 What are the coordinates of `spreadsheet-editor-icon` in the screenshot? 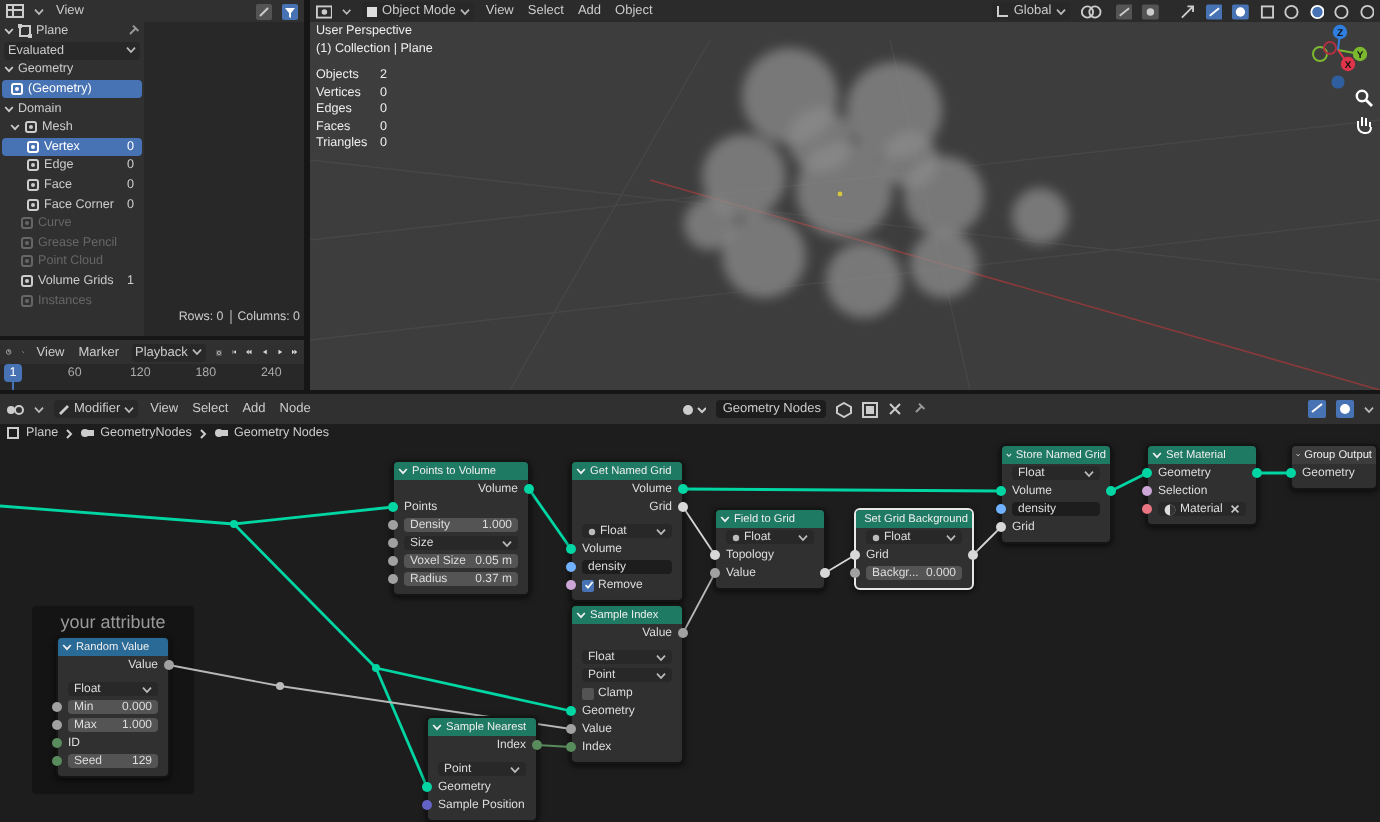 It's located at (15, 11).